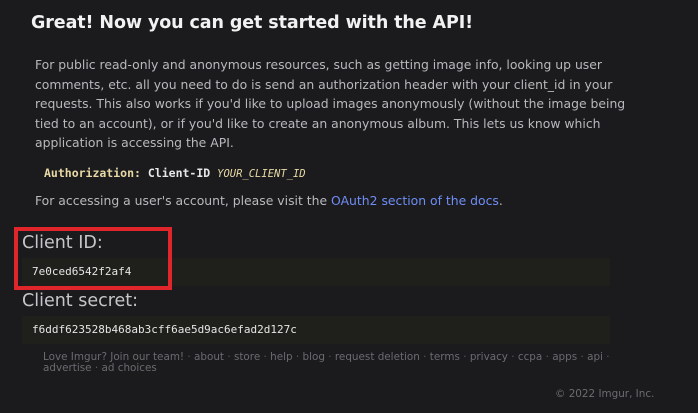  I want to click on auth-header-placeholder: YOUR_CLIENT_ID, so click(261, 174).